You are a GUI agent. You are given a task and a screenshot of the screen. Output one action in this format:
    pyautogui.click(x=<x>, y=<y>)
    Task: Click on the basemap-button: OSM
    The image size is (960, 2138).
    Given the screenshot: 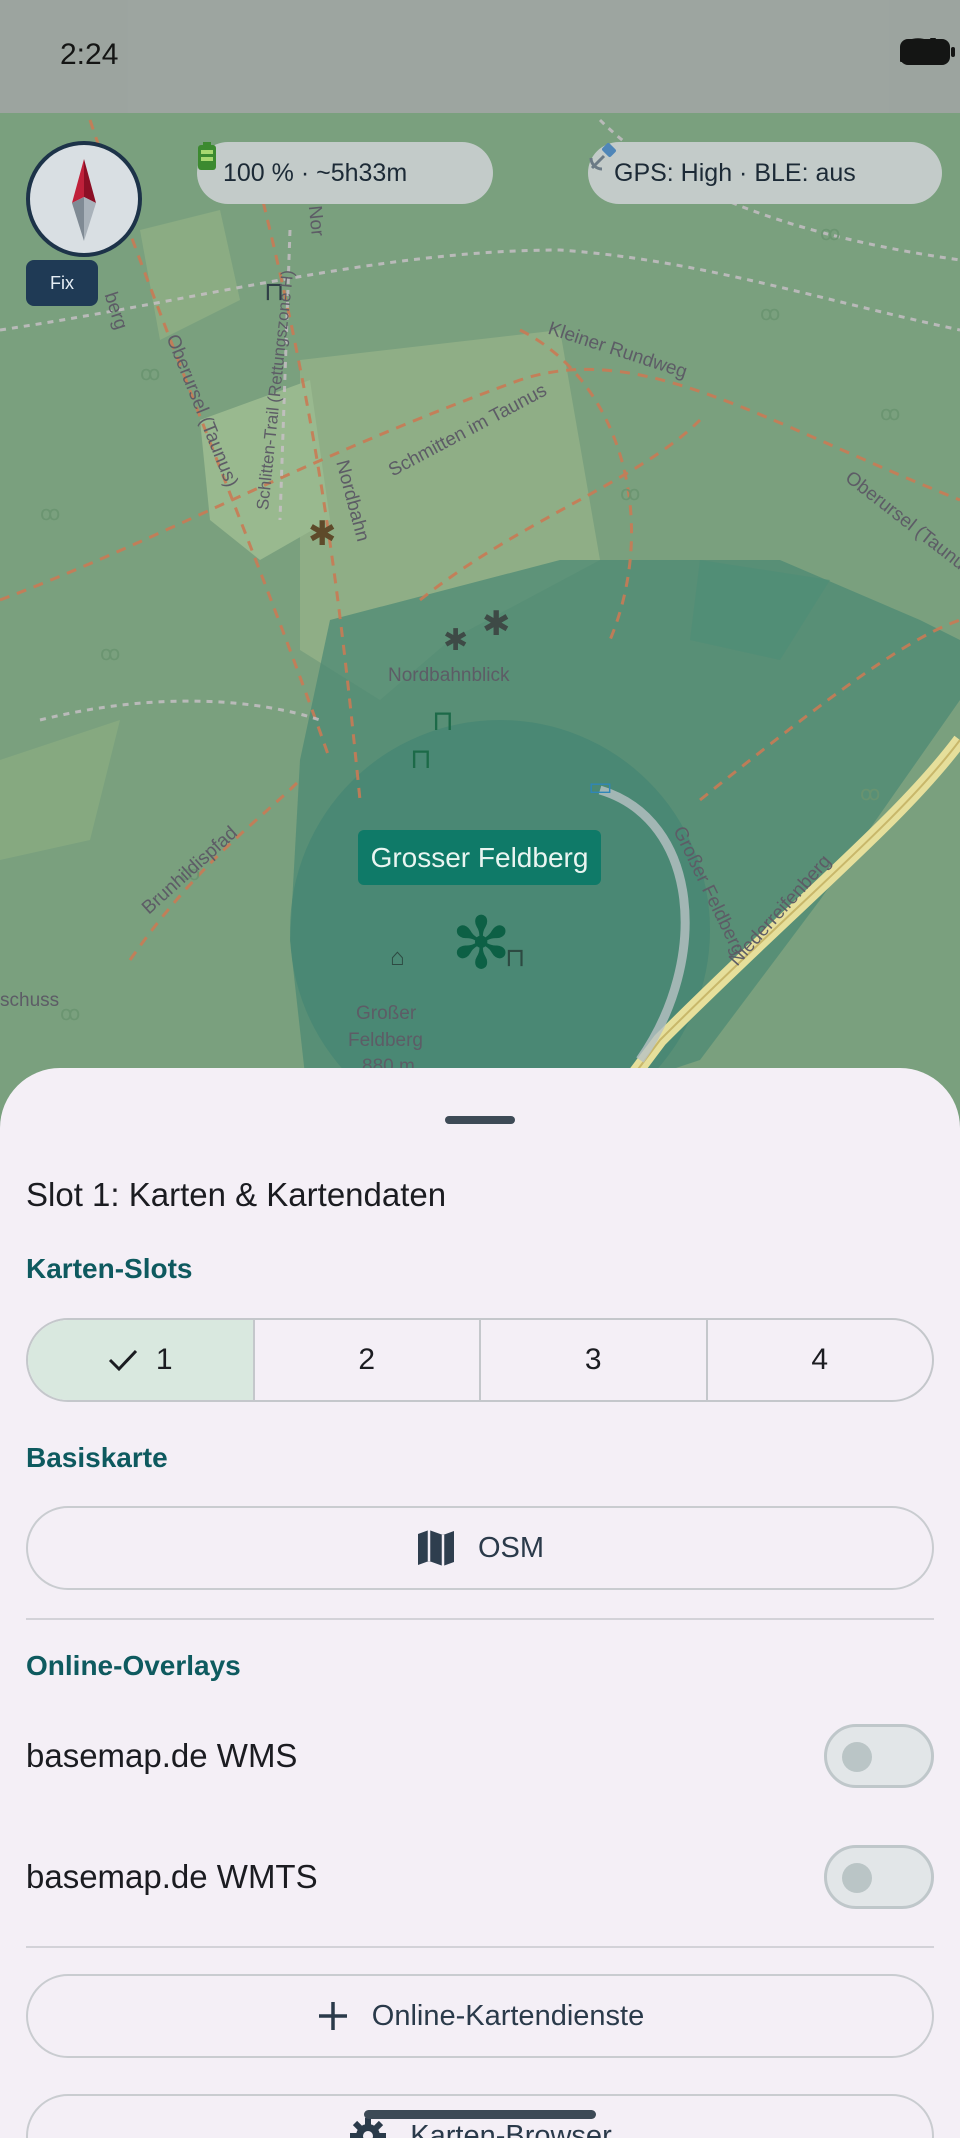 What is the action you would take?
    pyautogui.click(x=480, y=1548)
    